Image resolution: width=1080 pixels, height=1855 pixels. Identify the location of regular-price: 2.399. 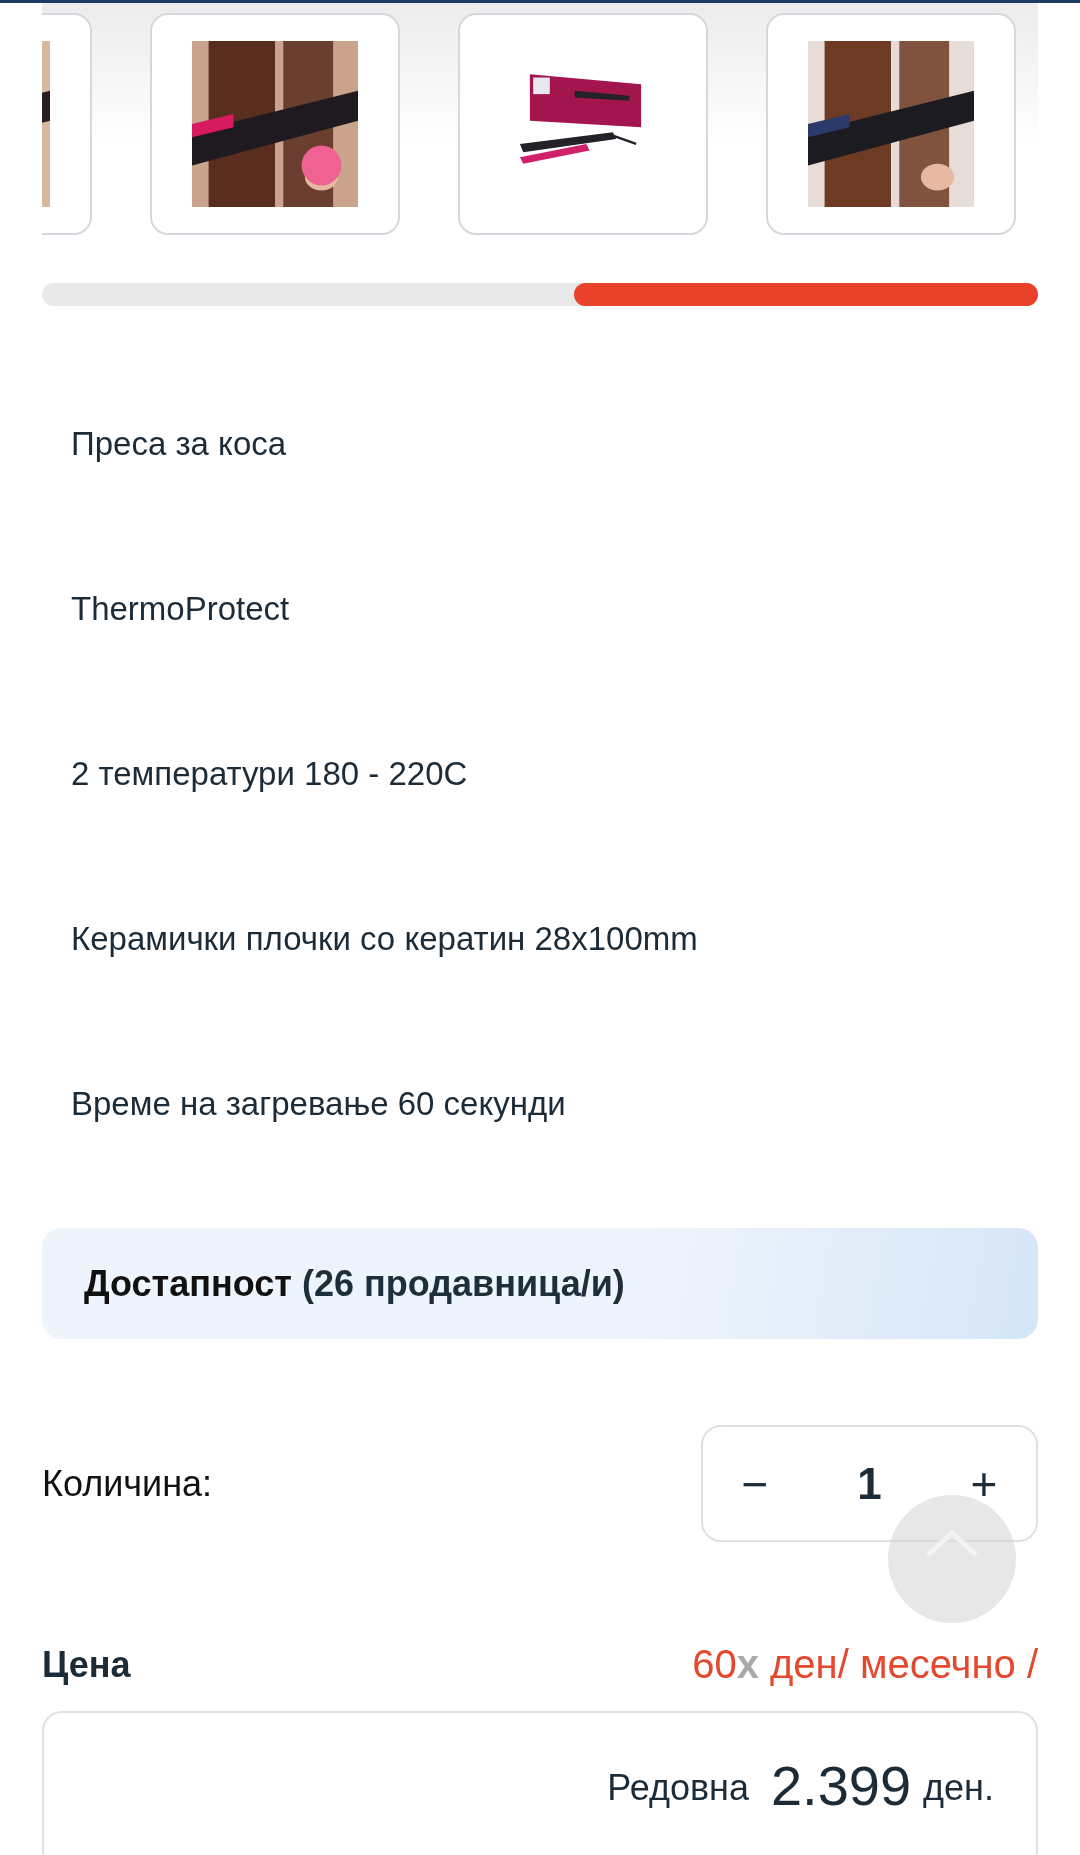
(841, 1785).